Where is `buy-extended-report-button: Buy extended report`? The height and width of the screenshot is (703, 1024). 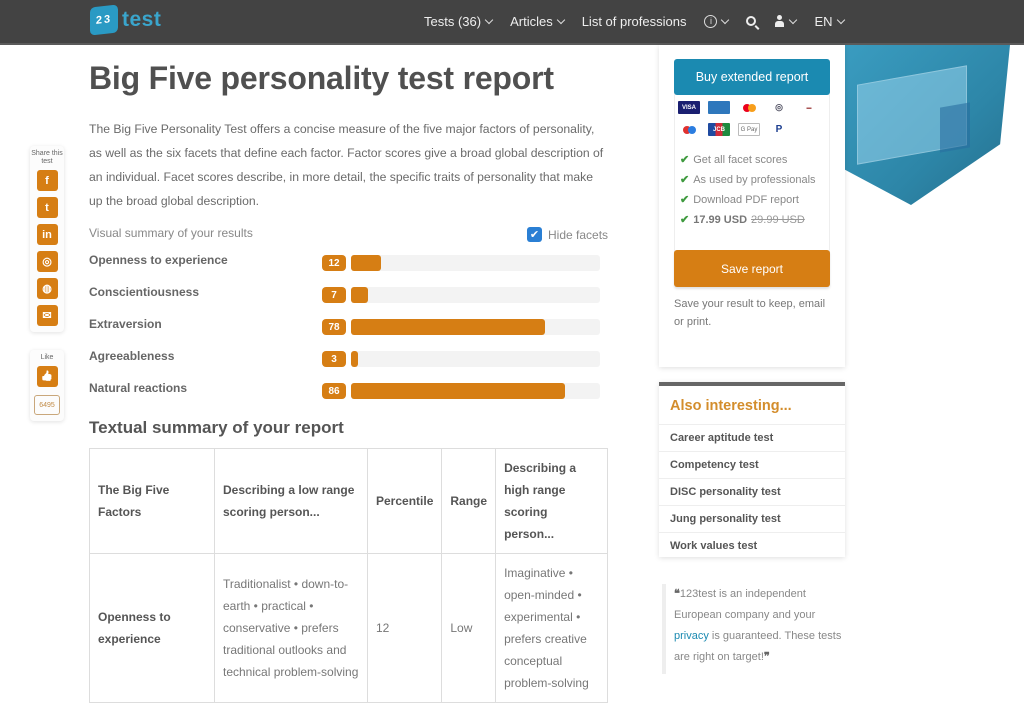
buy-extended-report-button: Buy extended report is located at coordinates (752, 77).